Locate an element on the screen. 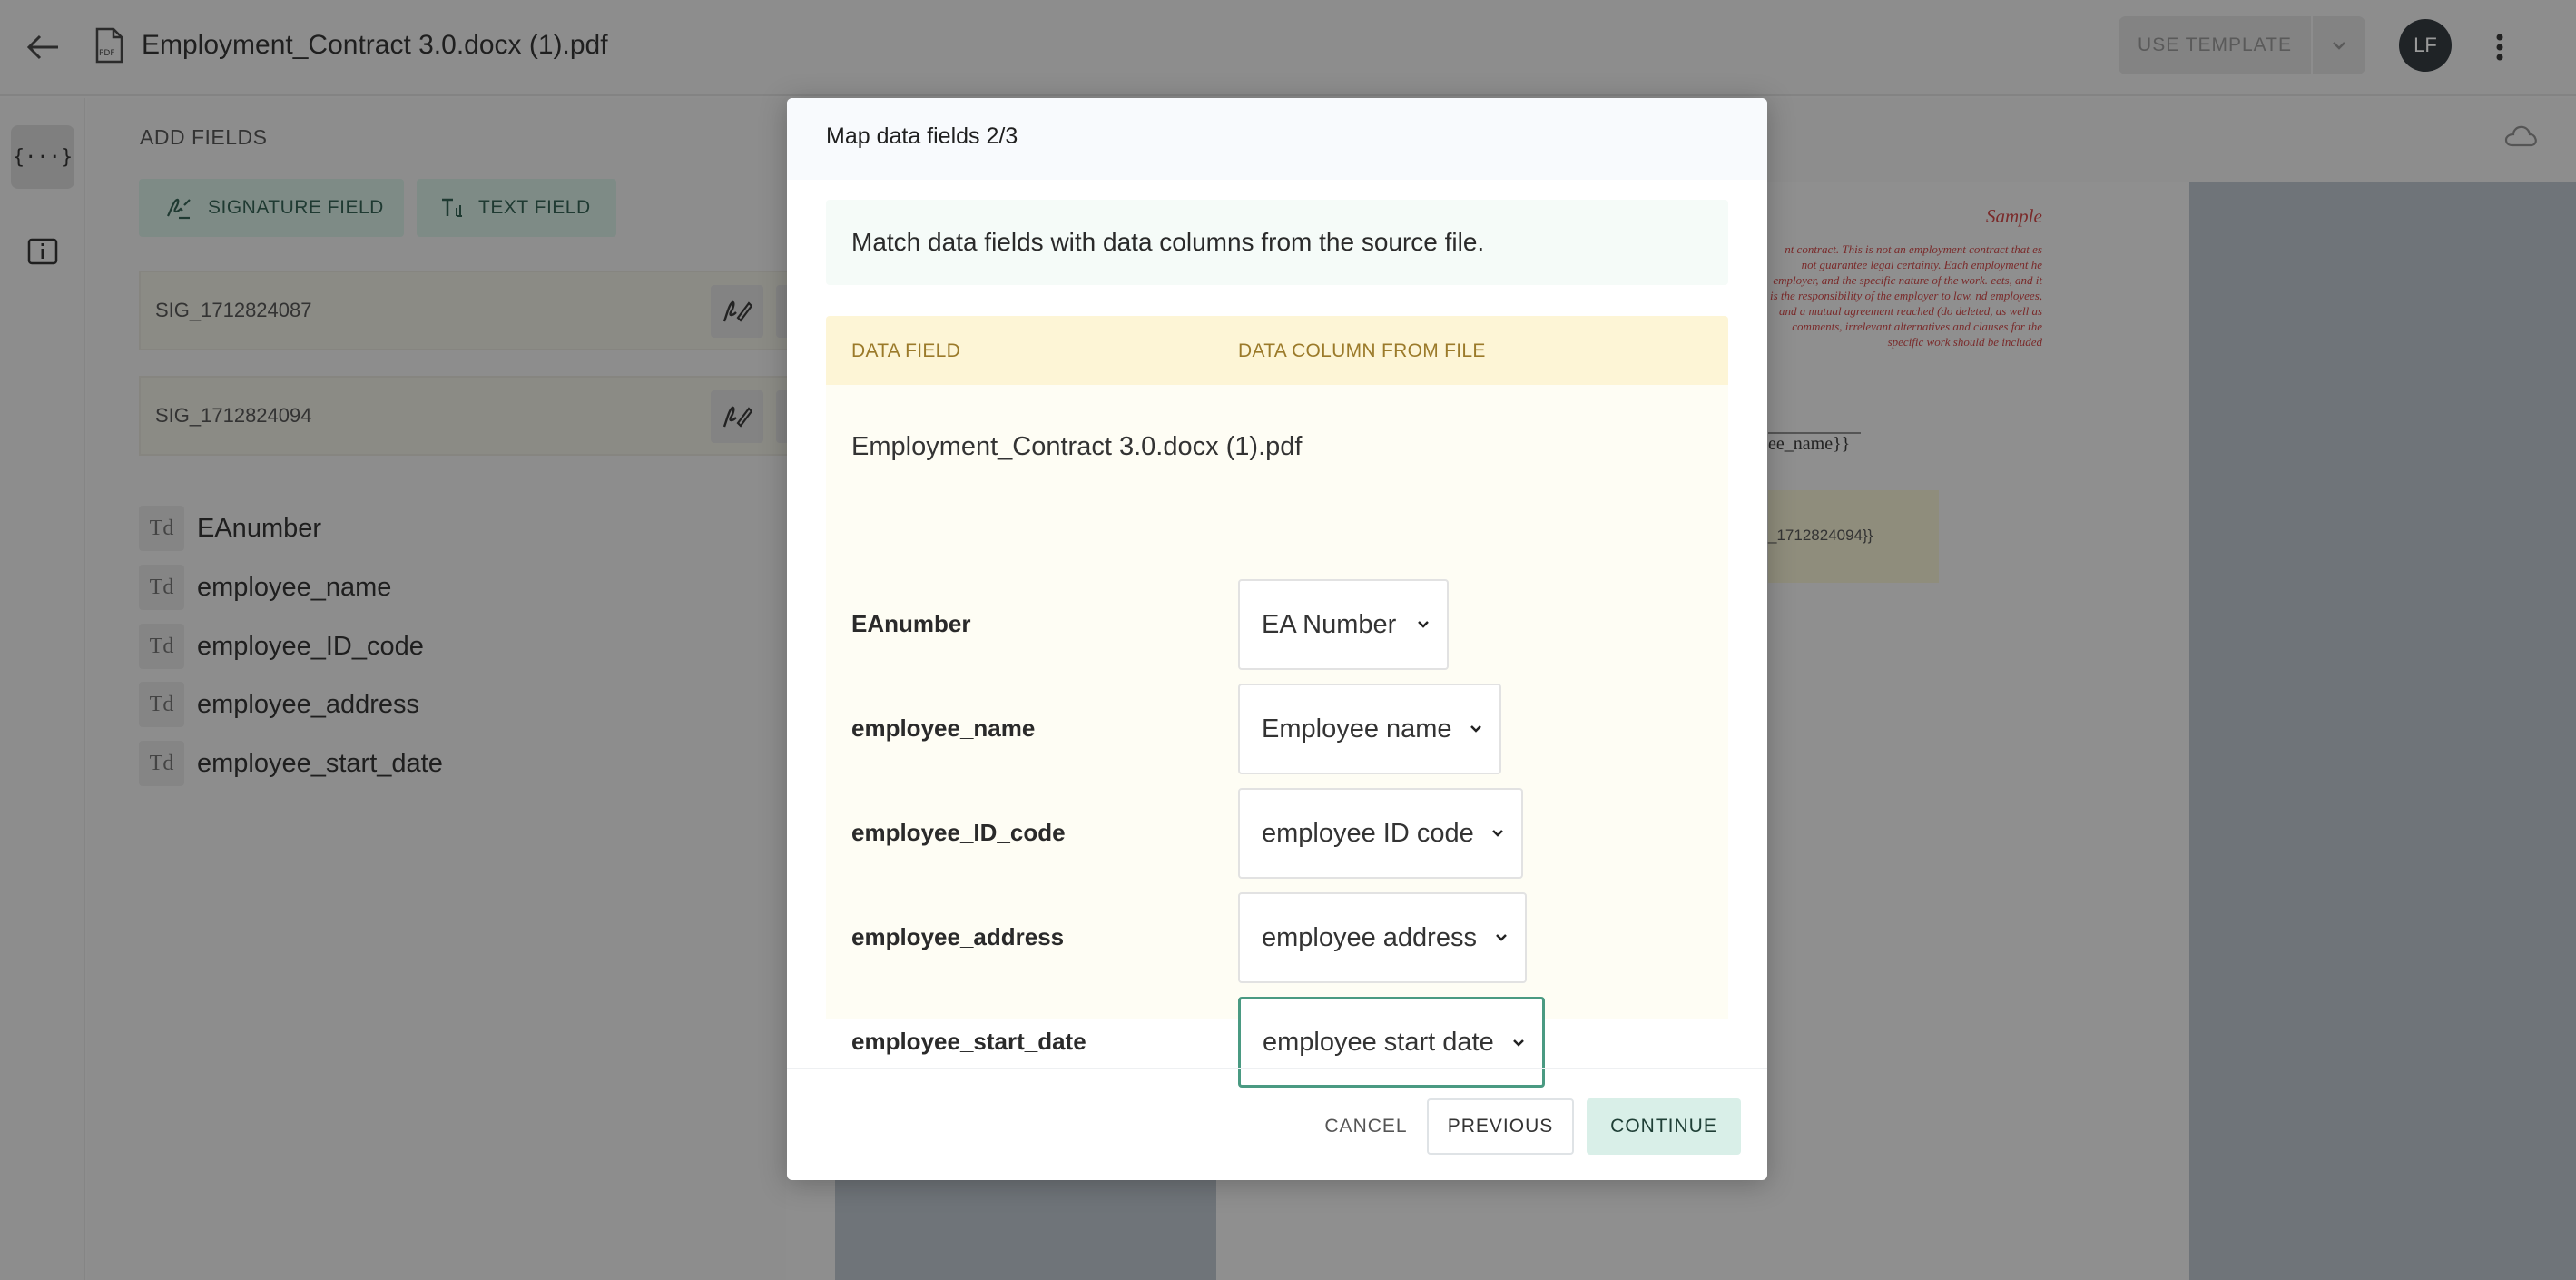 This screenshot has height=1280, width=2576. signature-field-item: SIG_1712824094 is located at coordinates (484, 416).